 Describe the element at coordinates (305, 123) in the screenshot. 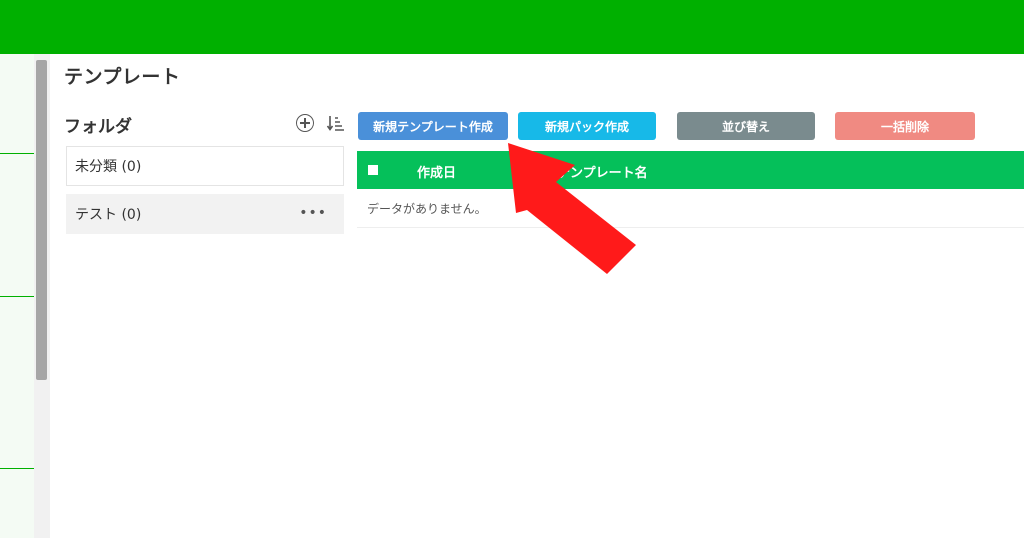

I see `add-folder-icon` at that location.